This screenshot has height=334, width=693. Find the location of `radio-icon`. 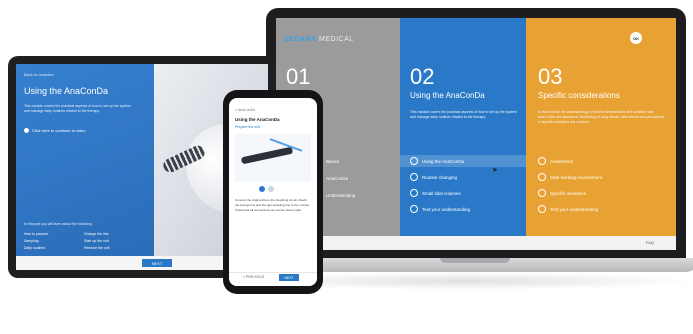

radio-icon is located at coordinates (26, 130).